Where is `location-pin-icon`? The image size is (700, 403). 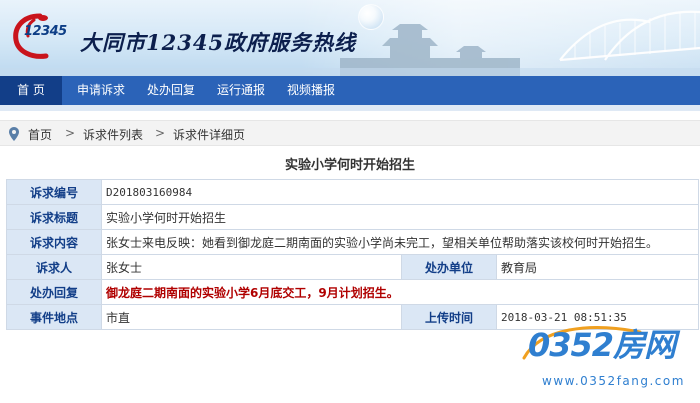
location-pin-icon is located at coordinates (14, 134).